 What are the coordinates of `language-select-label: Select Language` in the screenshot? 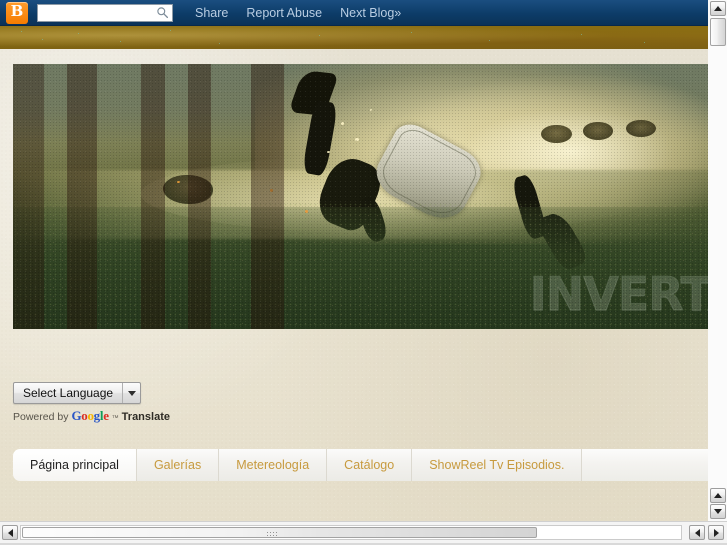 It's located at (68, 393).